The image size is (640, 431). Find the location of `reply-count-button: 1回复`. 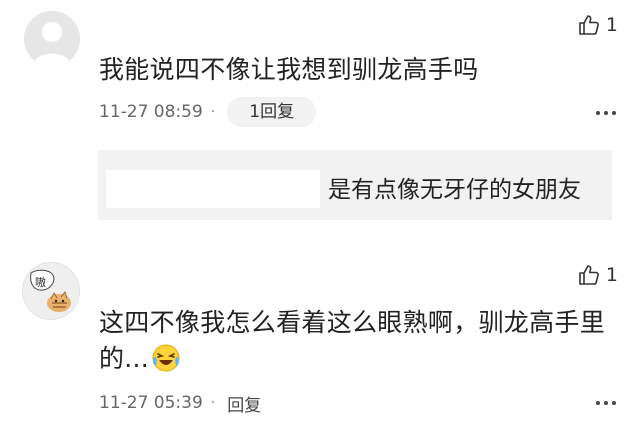

reply-count-button: 1回复 is located at coordinates (272, 112).